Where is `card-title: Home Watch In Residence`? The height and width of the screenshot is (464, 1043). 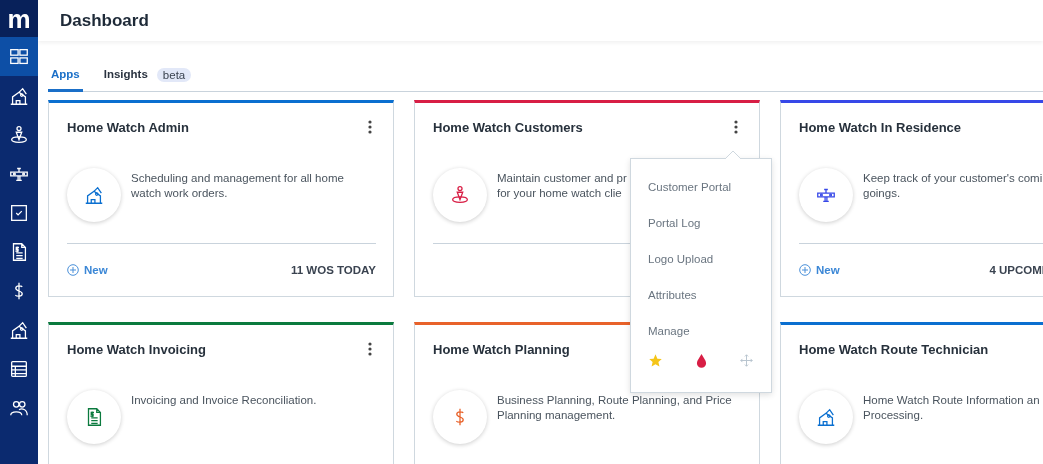
card-title: Home Watch In Residence is located at coordinates (880, 127).